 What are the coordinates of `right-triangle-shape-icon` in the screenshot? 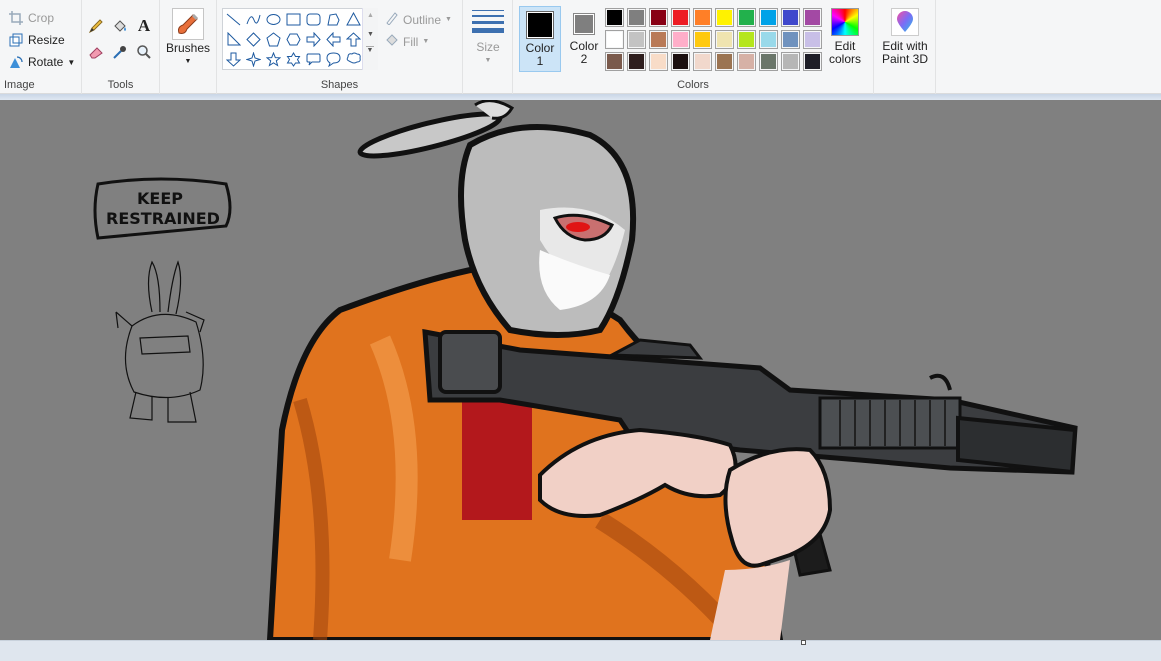 It's located at (233, 39).